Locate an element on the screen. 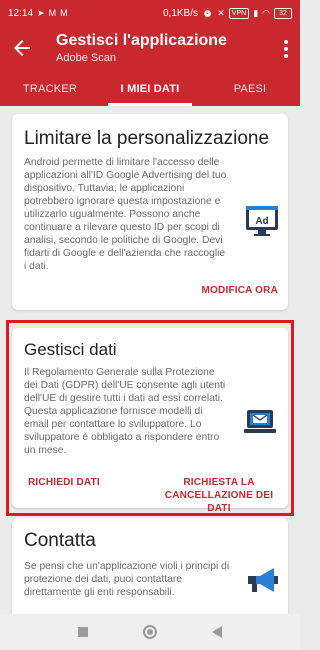 This screenshot has height=650, width=320. battery-icon: 32 is located at coordinates (283, 13).